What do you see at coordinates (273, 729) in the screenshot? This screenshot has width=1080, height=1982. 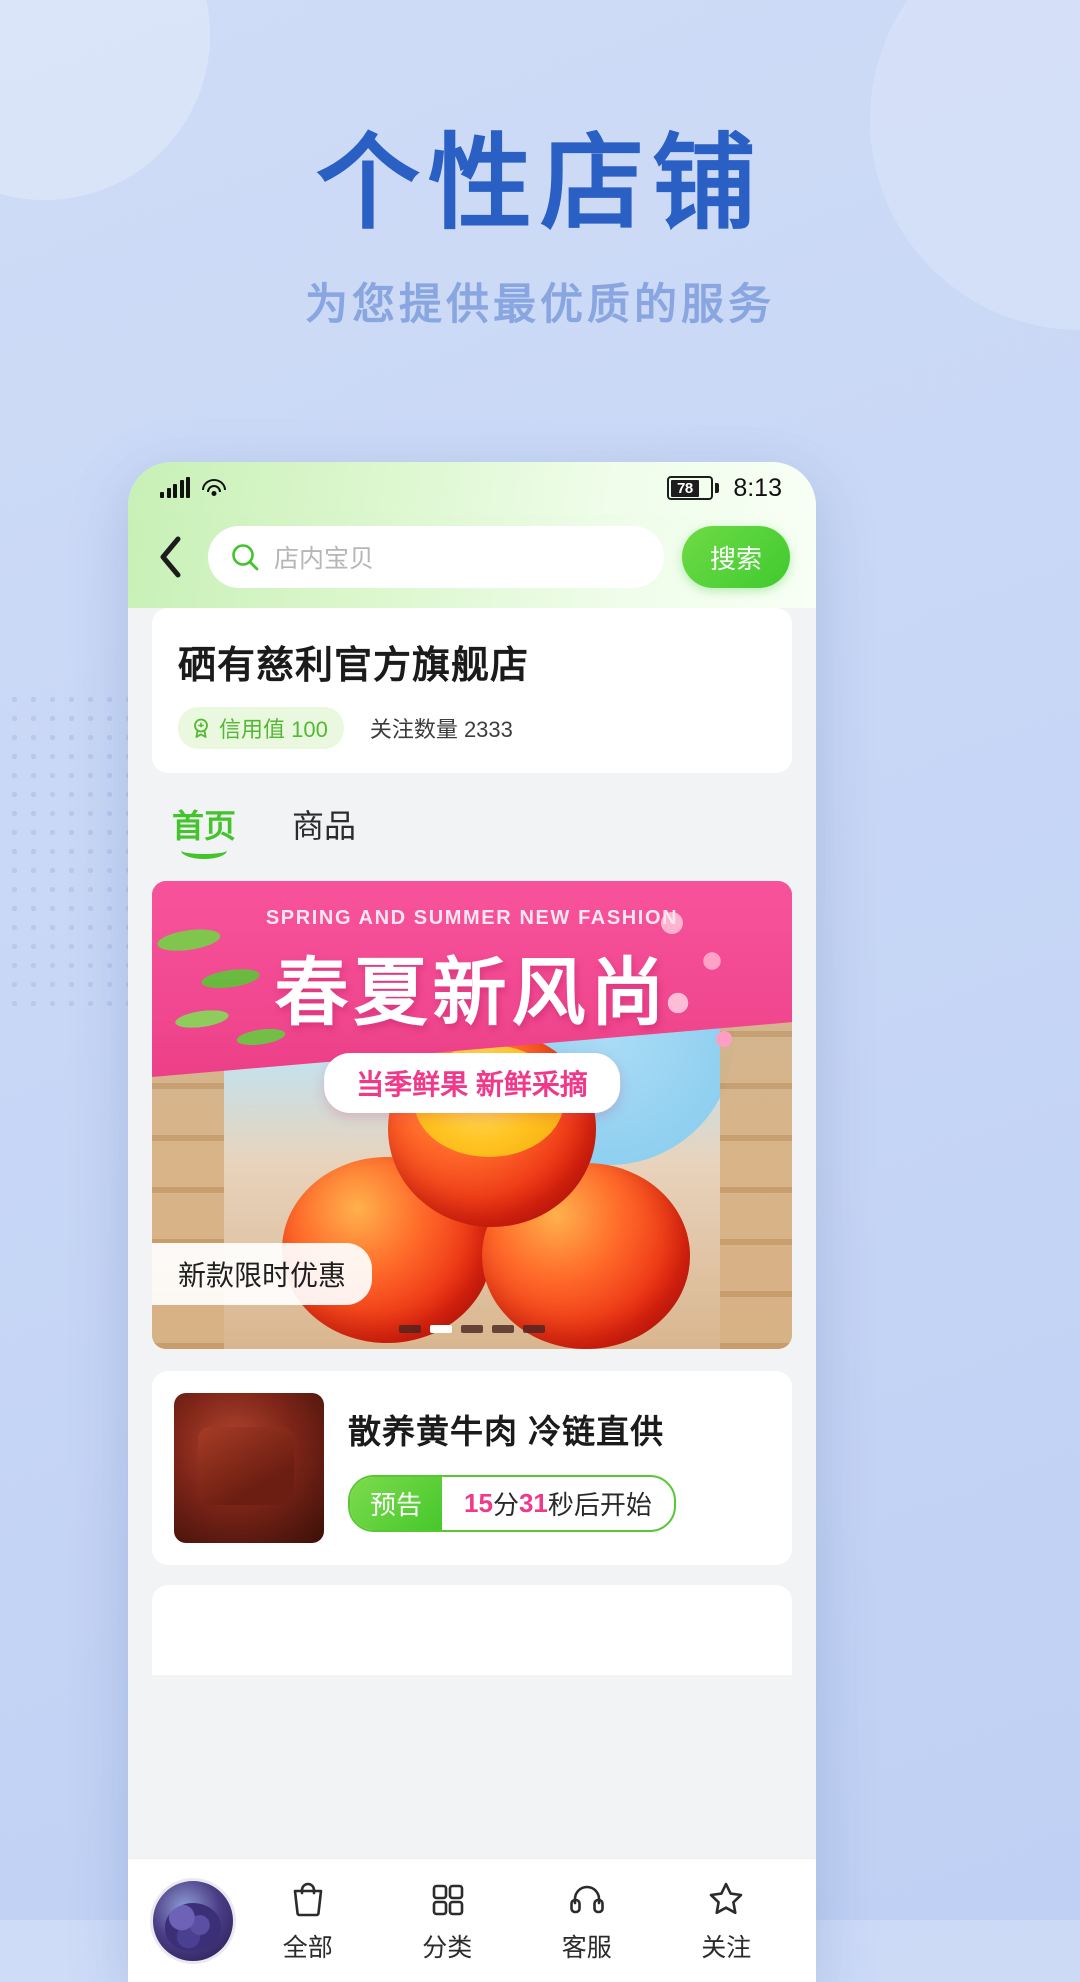 I see `credit-label: 信用值 100` at bounding box center [273, 729].